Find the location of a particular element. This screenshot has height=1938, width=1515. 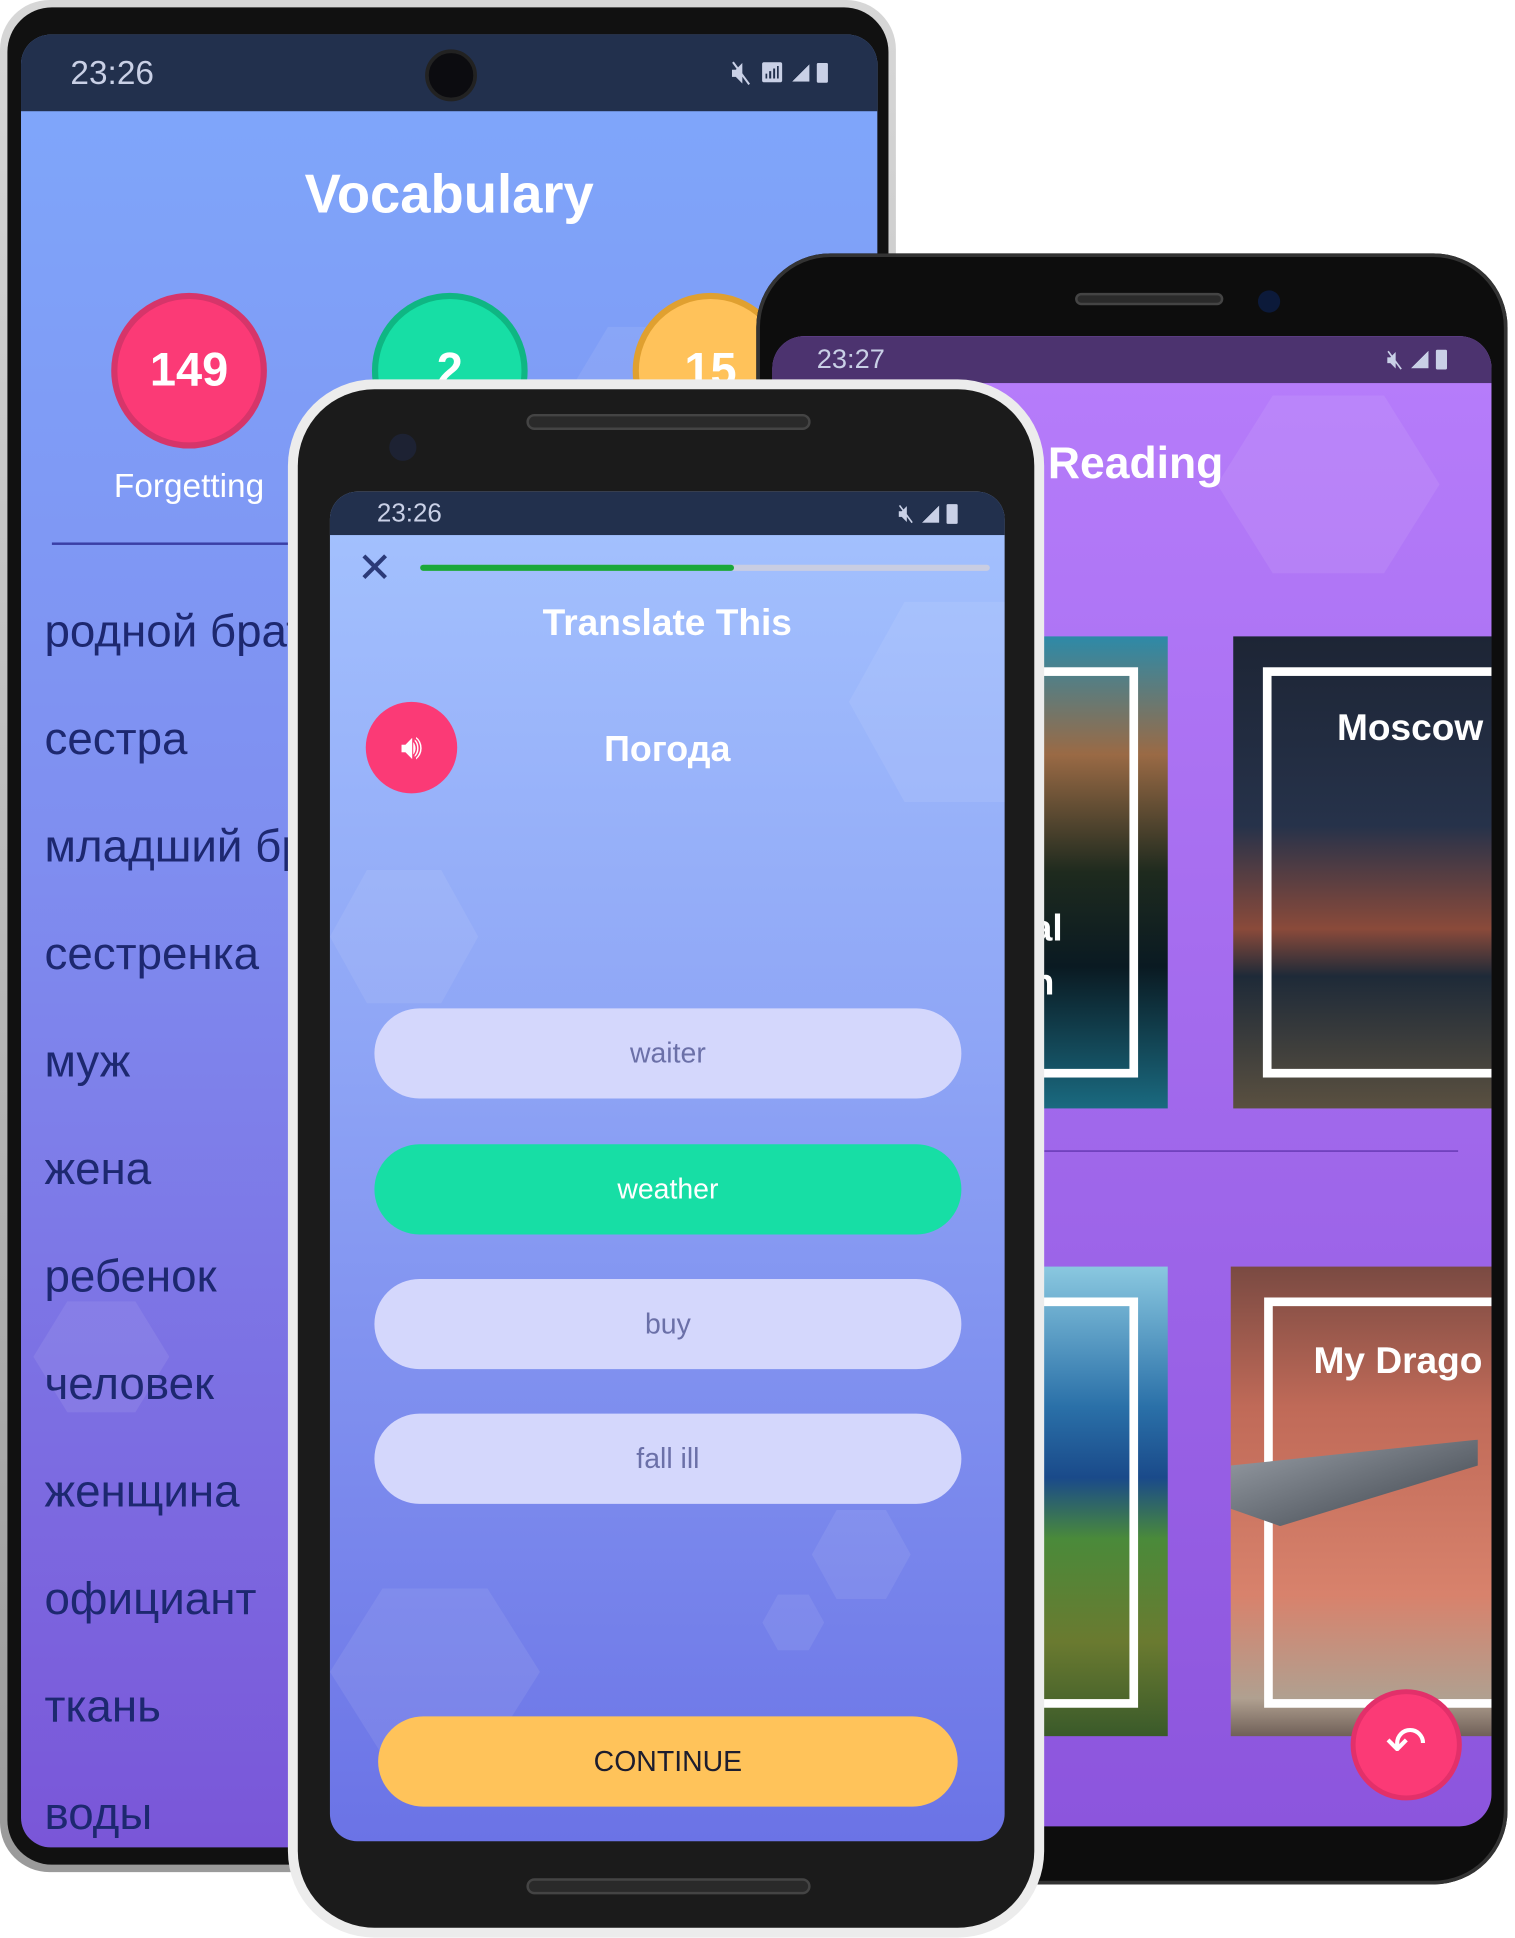

story-card-title: Moscow is located at coordinates (1410, 728).